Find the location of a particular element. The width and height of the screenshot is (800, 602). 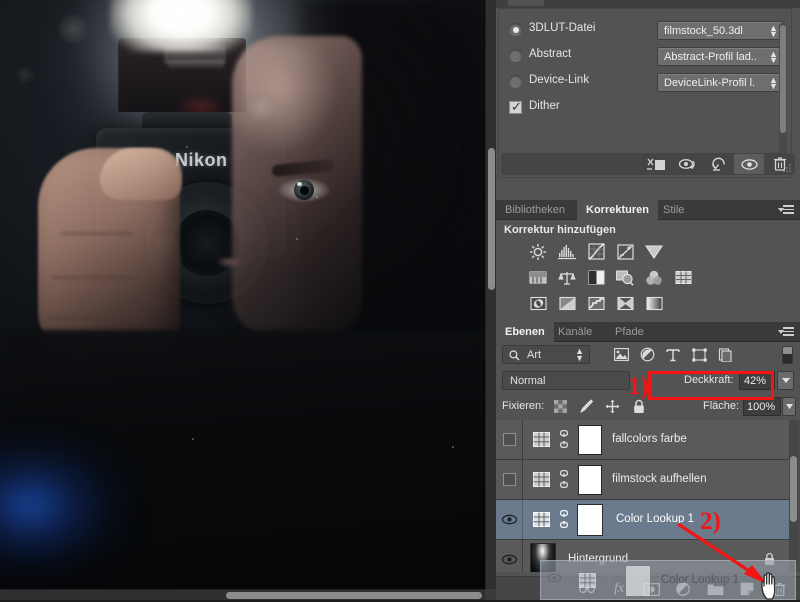

dropdown-abstract-profile: Abstract-Profil lad... ▲ ▼ is located at coordinates (720, 56).